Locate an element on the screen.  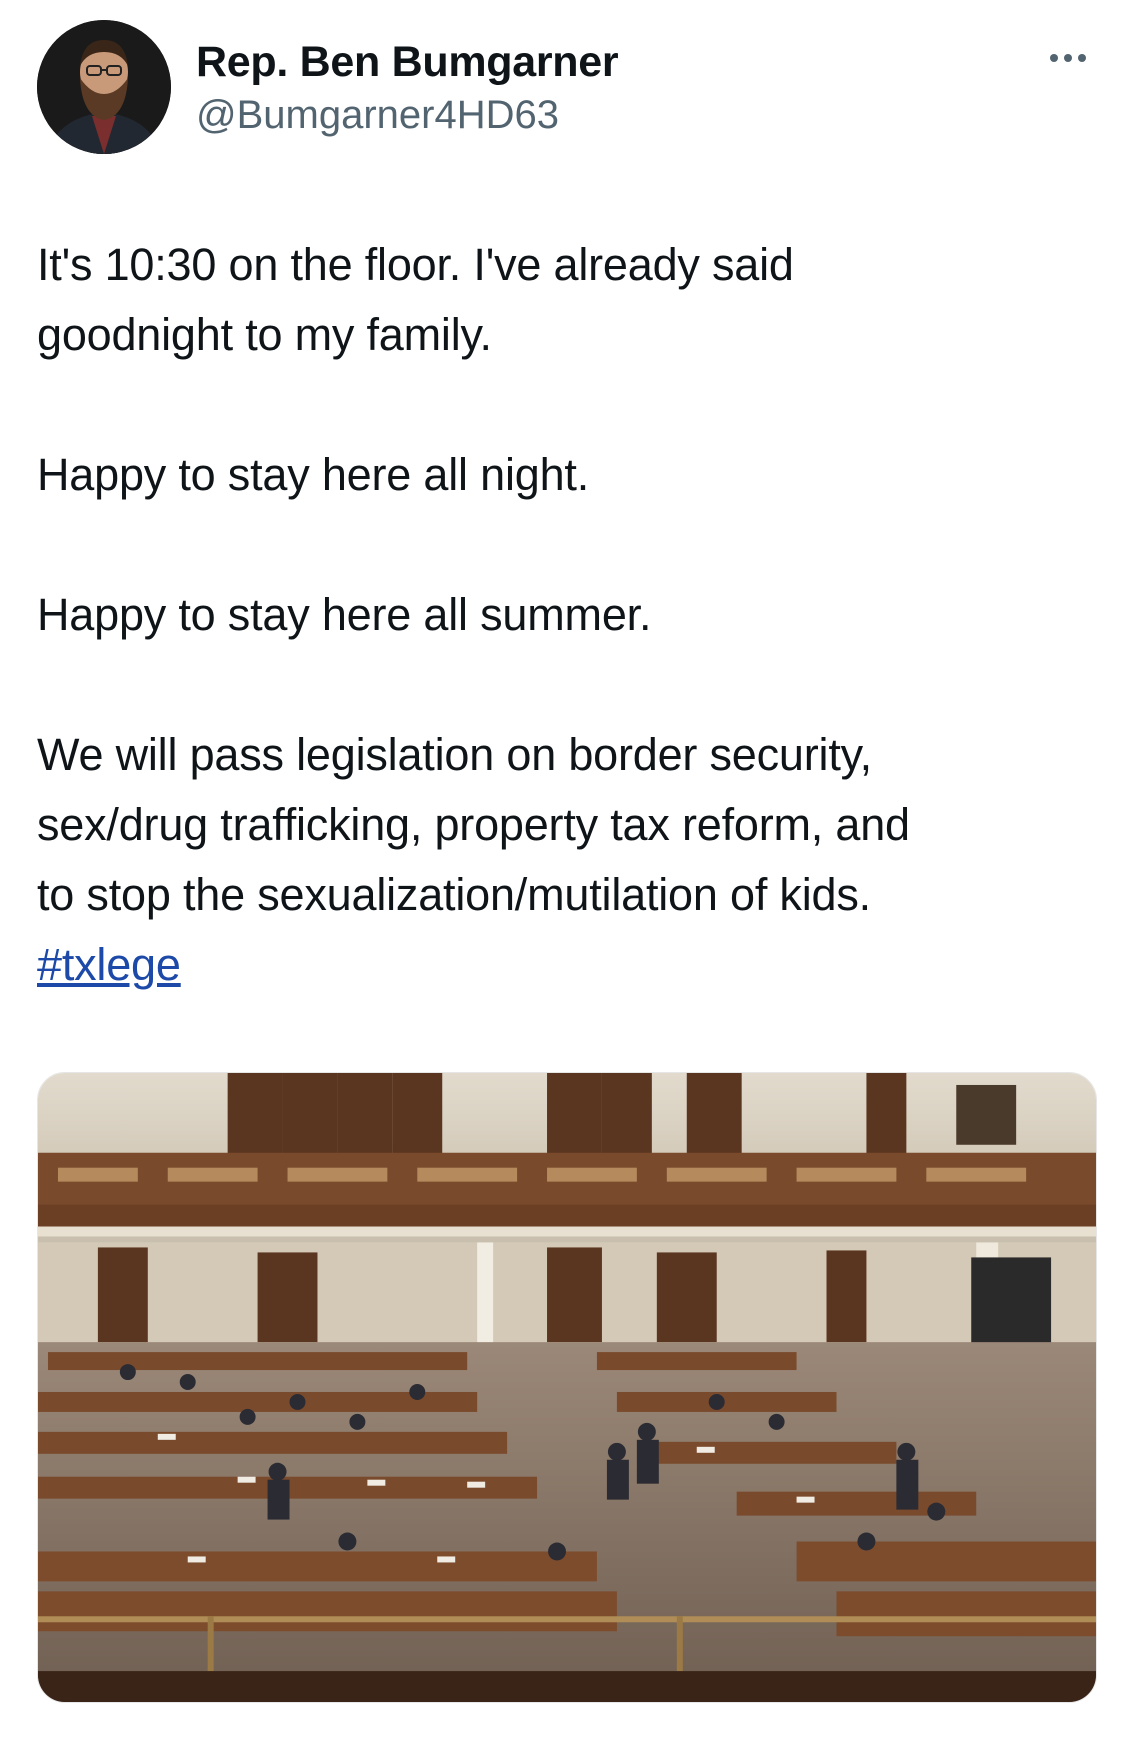
more-options-button is located at coordinates (1068, 58).